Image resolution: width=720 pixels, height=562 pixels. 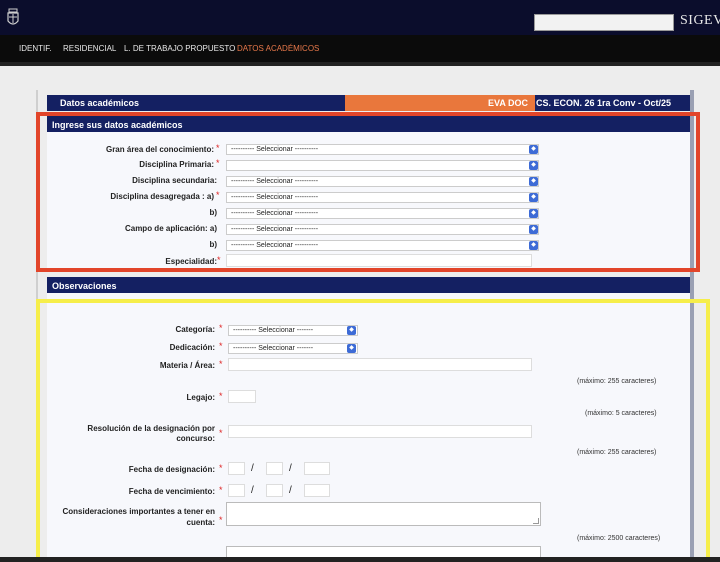 I want to click on top-bar: SIGEVA, so click(x=360, y=17).